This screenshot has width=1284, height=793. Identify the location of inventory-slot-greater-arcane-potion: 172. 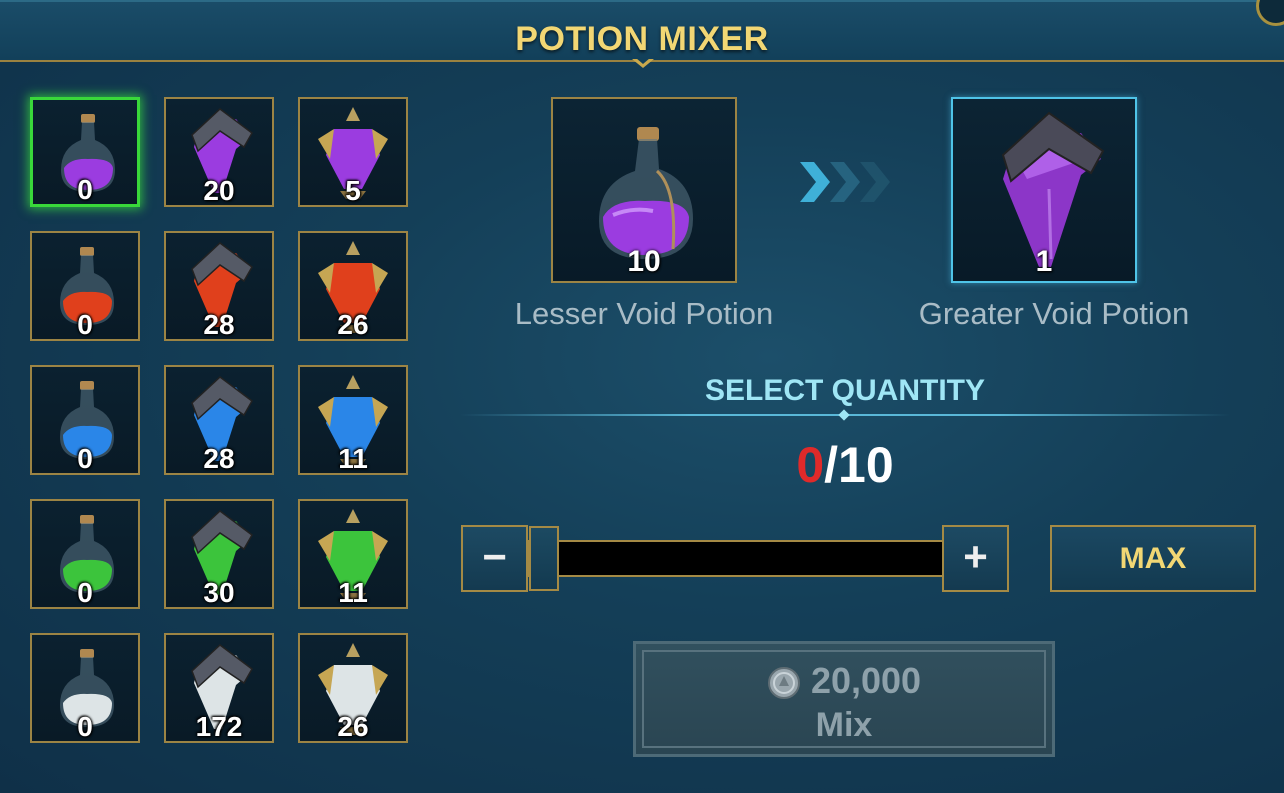
(219, 688).